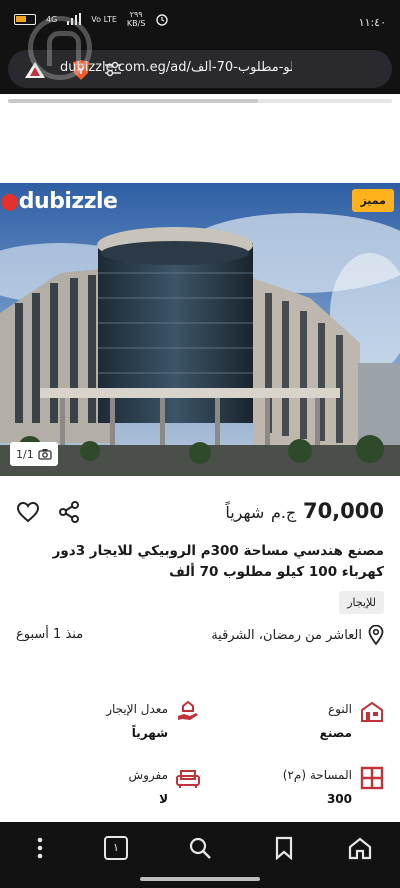  What do you see at coordinates (361, 602) in the screenshot?
I see `listing-type-tag: للإيجار` at bounding box center [361, 602].